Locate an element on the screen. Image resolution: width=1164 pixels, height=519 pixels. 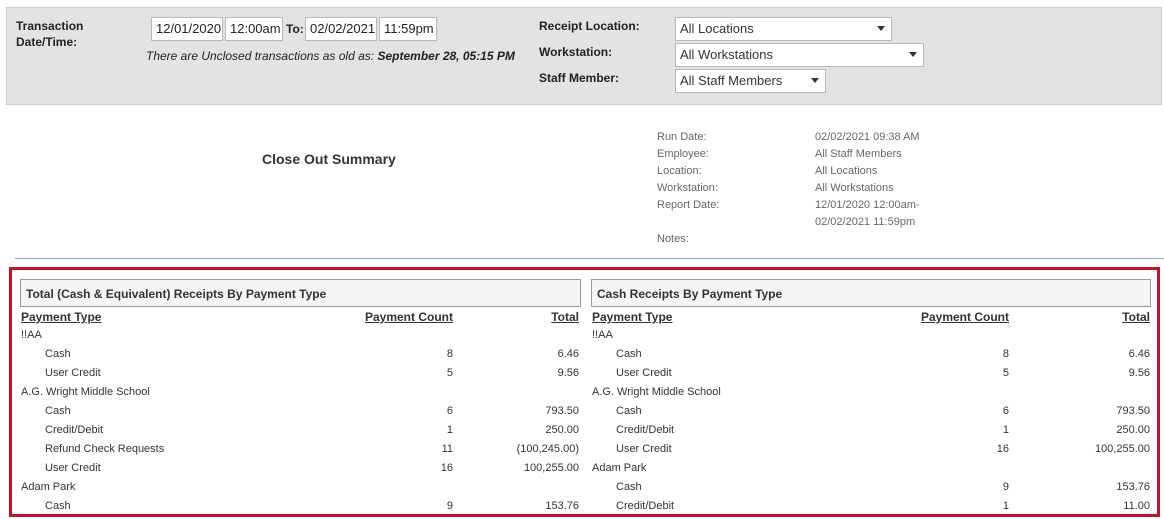
group-name: !!AA is located at coordinates (602, 335).